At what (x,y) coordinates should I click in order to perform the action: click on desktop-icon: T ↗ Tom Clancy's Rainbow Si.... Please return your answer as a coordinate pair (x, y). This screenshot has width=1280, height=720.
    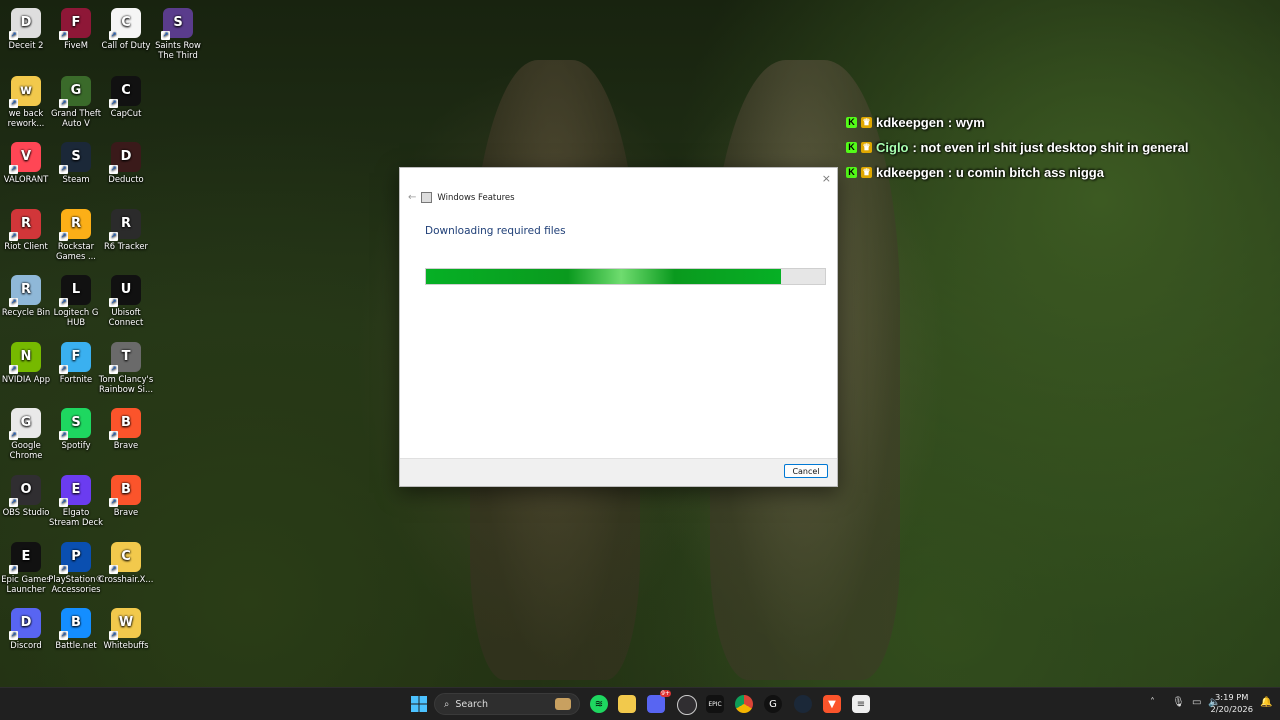
    Looking at the image, I should click on (126, 366).